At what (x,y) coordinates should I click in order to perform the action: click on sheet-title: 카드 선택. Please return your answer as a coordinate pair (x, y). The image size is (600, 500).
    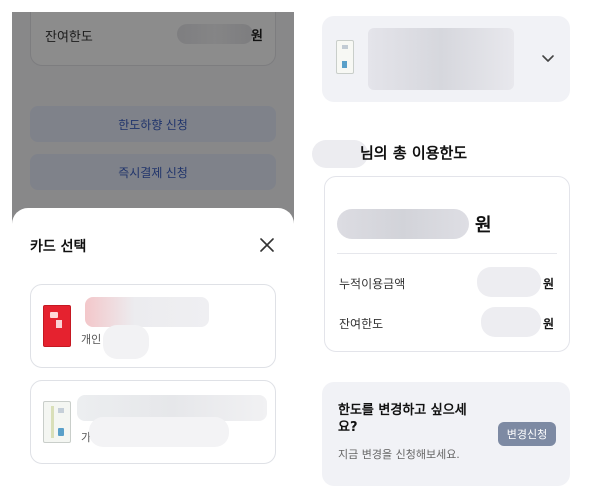
    Looking at the image, I should click on (58, 247).